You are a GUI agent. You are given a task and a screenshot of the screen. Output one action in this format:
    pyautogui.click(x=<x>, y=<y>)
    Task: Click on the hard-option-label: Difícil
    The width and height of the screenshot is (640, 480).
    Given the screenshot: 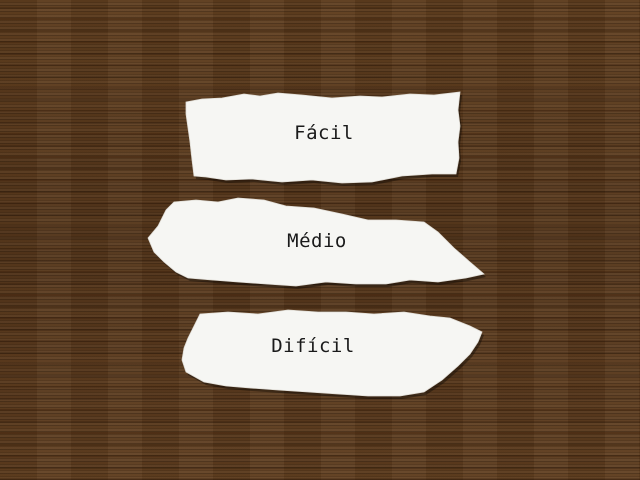 What is the action you would take?
    pyautogui.click(x=313, y=346)
    